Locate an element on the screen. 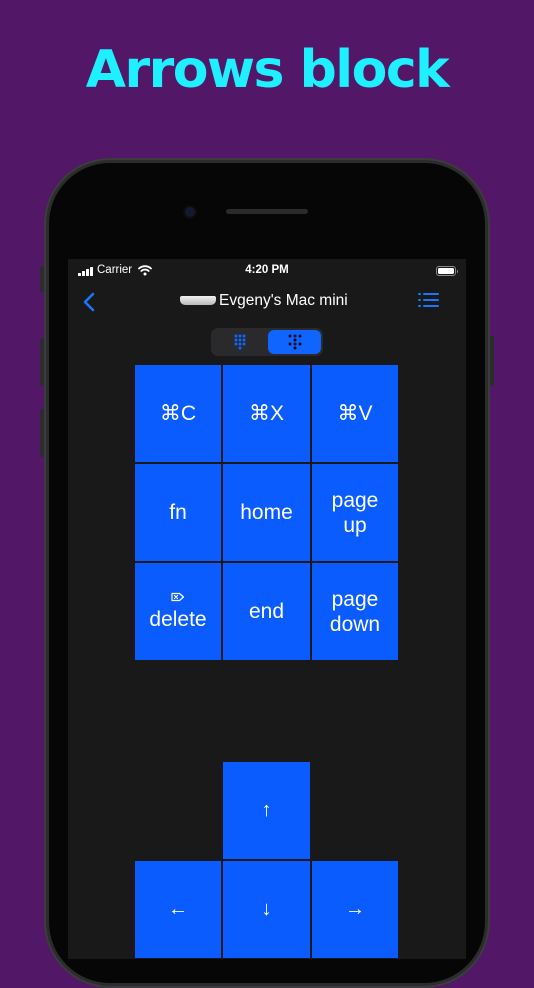  battery-icon is located at coordinates (447, 271).